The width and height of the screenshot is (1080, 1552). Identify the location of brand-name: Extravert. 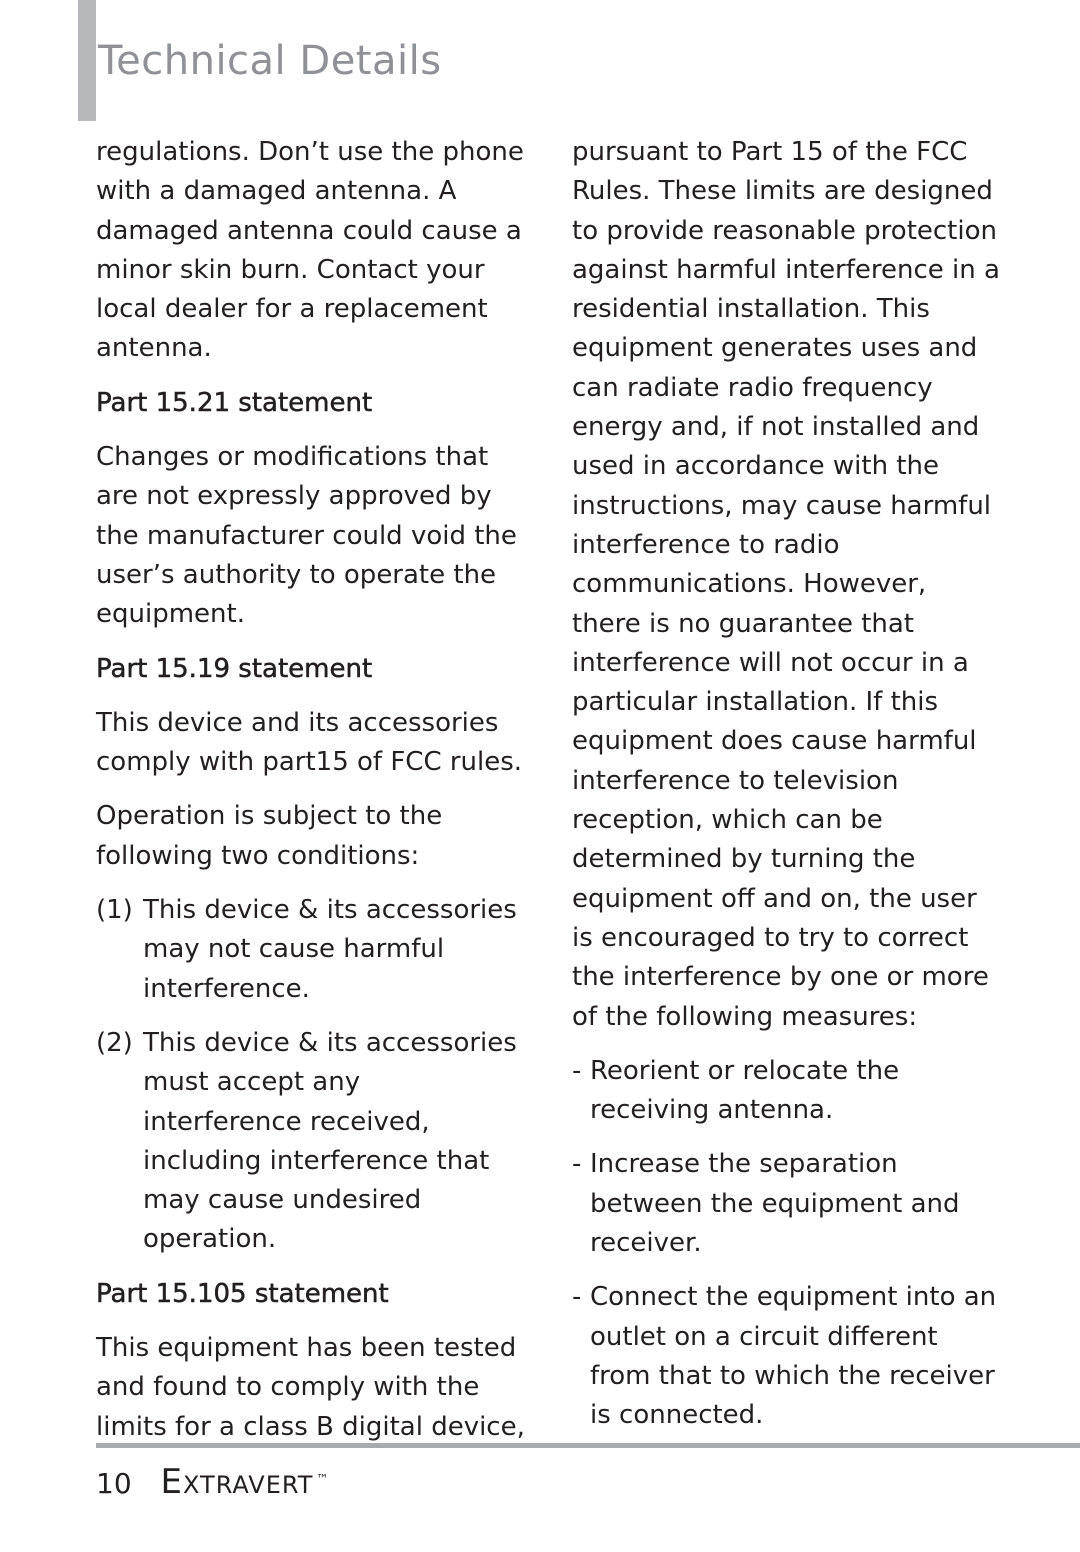
(237, 1482).